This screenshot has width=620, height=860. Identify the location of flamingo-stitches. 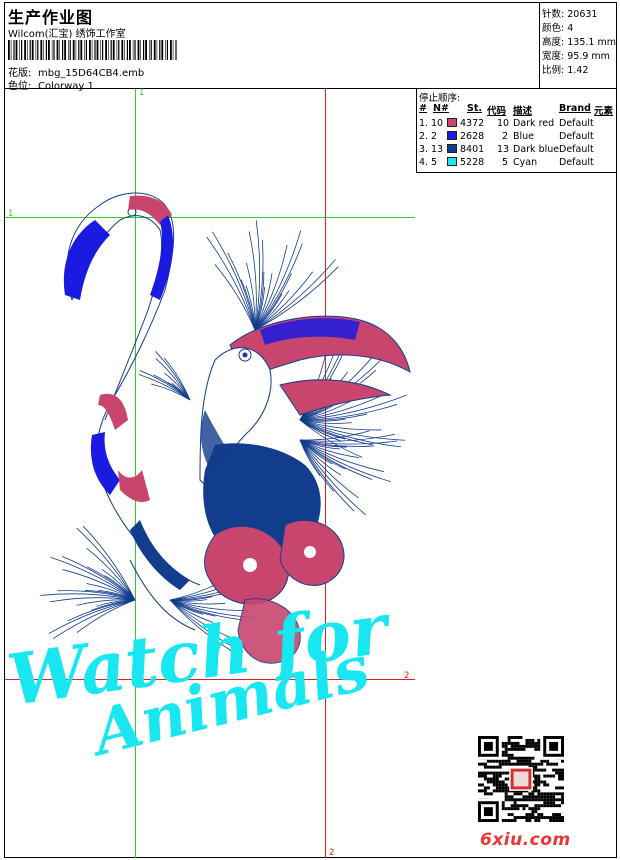
(126, 392).